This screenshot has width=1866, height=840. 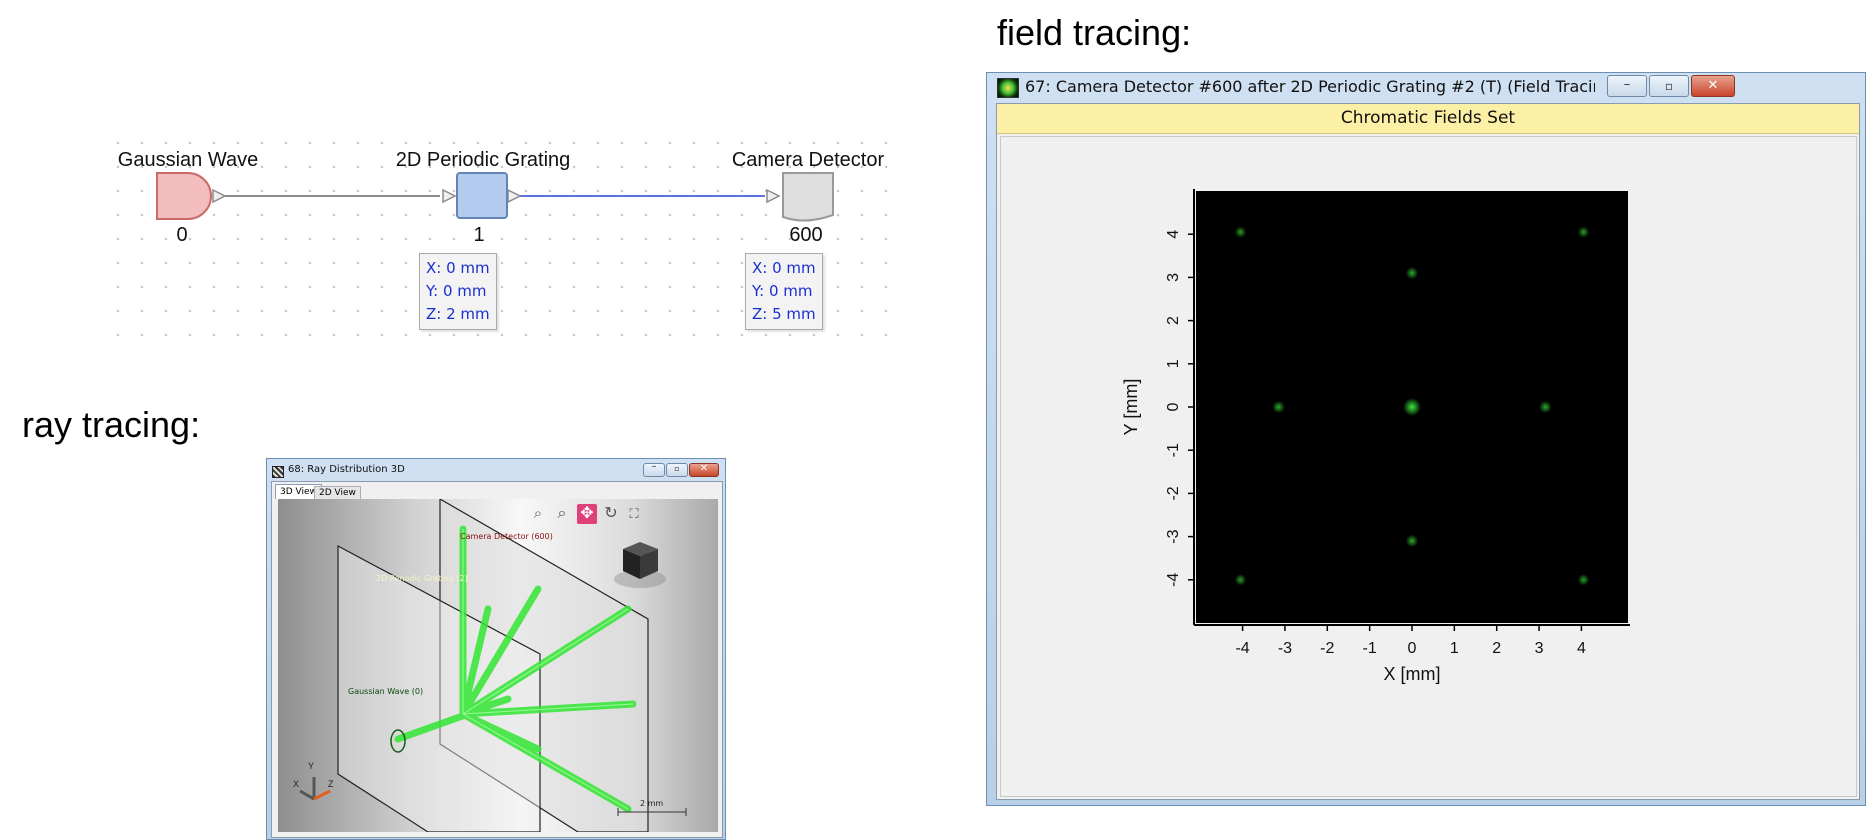 I want to click on grating-node, so click(x=482, y=195).